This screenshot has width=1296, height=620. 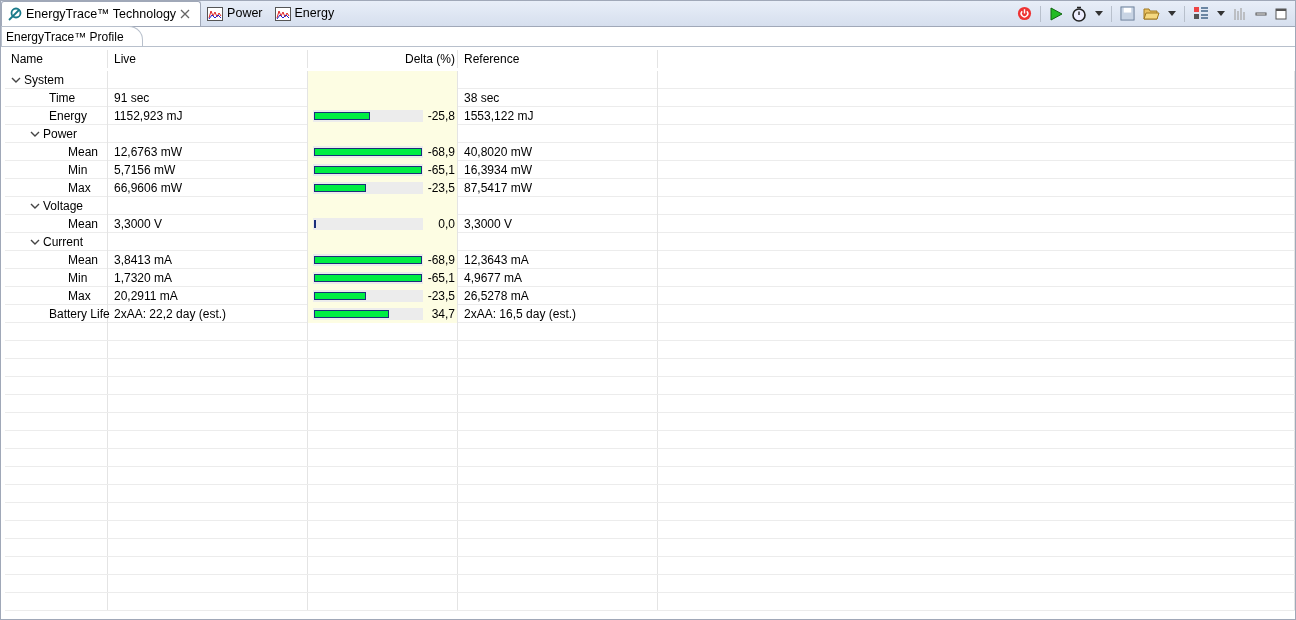 What do you see at coordinates (148, 188) in the screenshot?
I see `table-cell-text: 66,9606 mW` at bounding box center [148, 188].